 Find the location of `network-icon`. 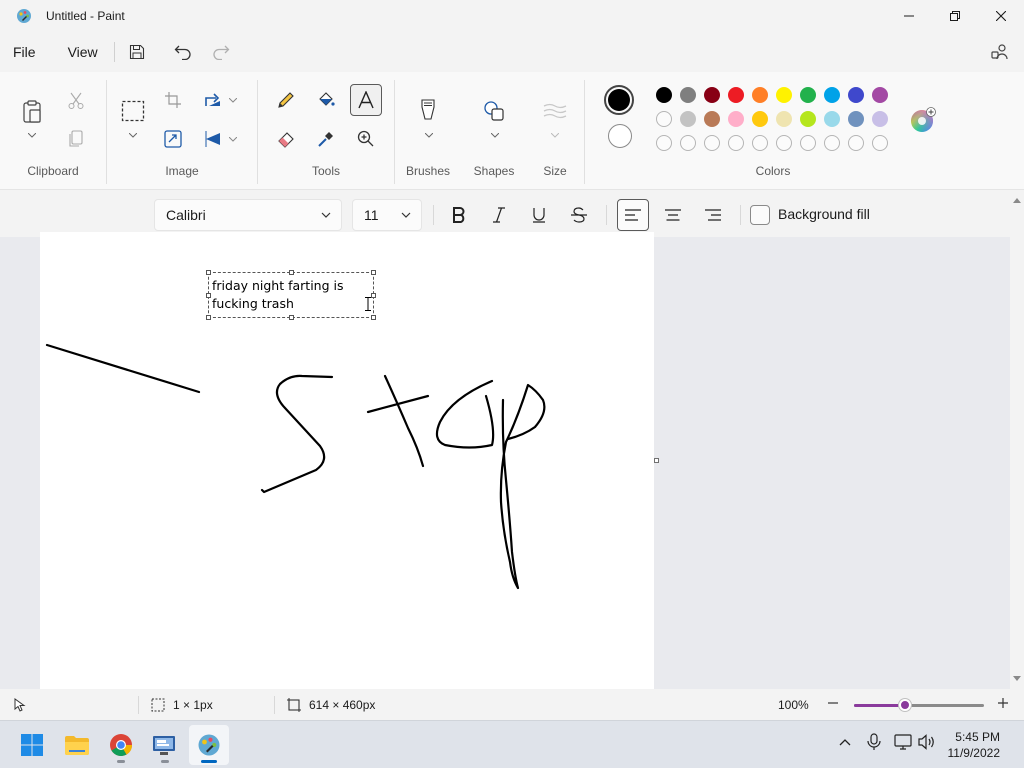

network-icon is located at coordinates (903, 742).